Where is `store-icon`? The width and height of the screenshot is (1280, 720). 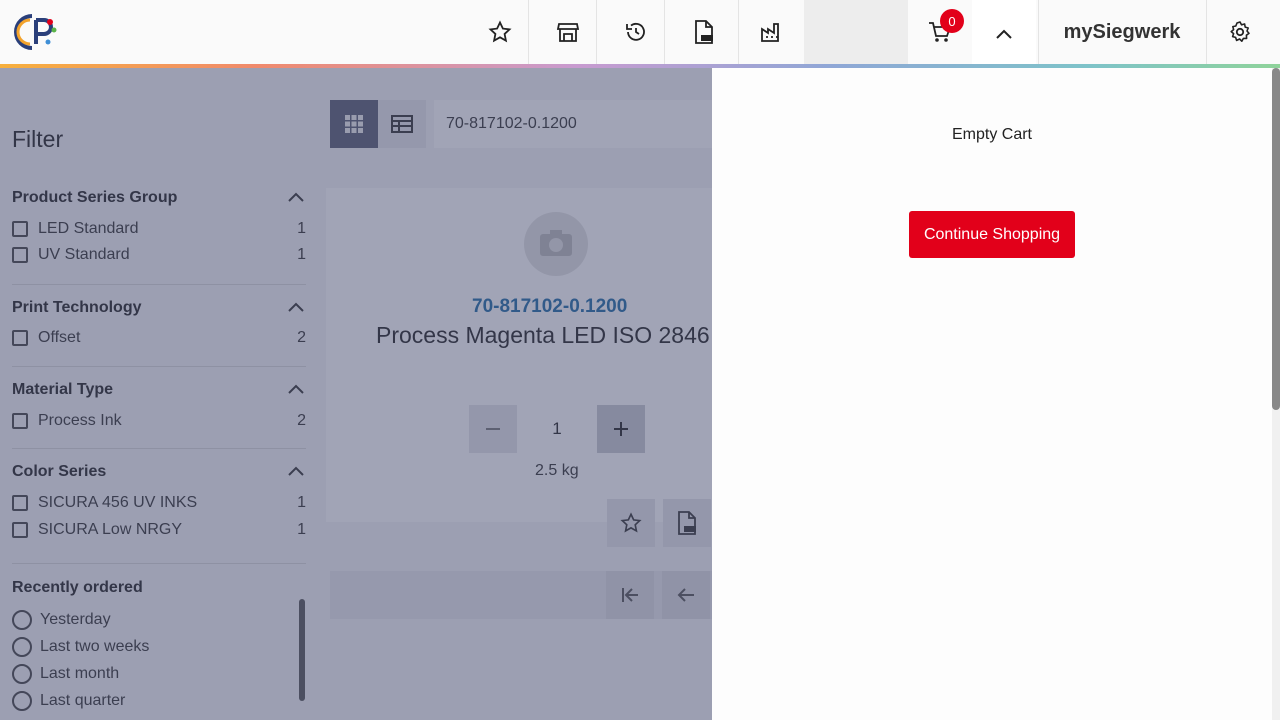
store-icon is located at coordinates (568, 32).